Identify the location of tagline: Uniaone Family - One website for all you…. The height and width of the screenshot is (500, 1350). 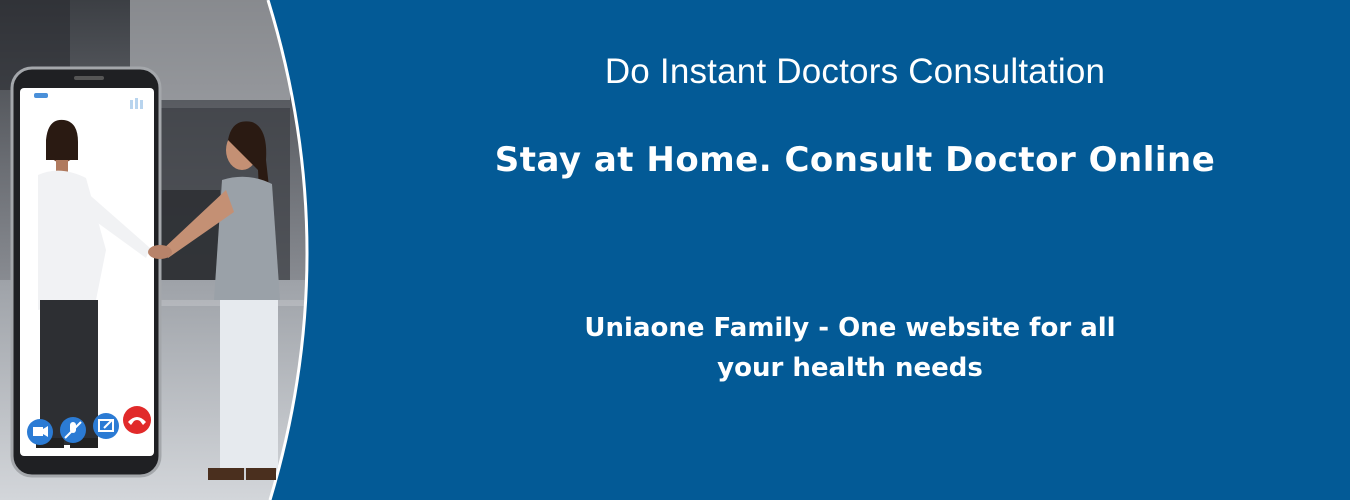
(850, 348).